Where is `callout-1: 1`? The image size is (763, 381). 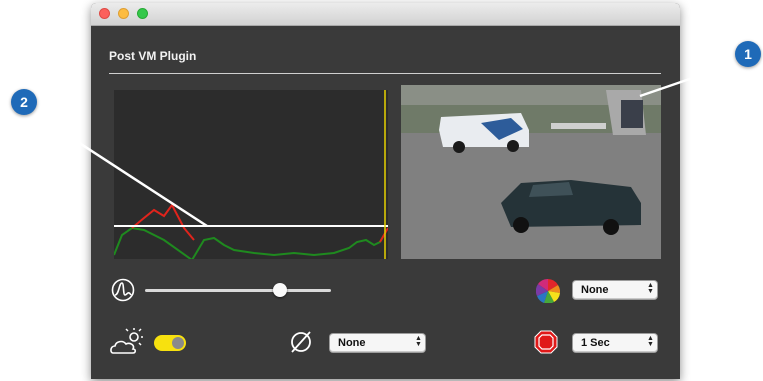
callout-1: 1 is located at coordinates (748, 54).